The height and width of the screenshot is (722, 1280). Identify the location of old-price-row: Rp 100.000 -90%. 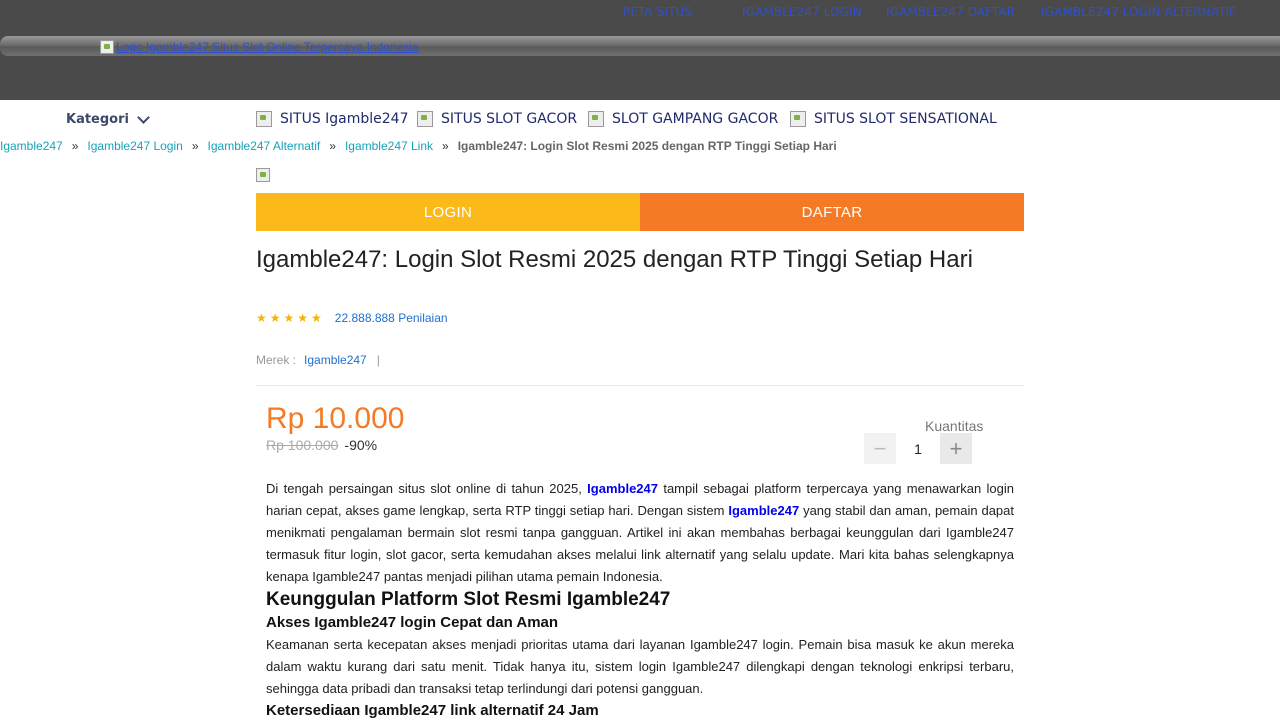
(321, 445).